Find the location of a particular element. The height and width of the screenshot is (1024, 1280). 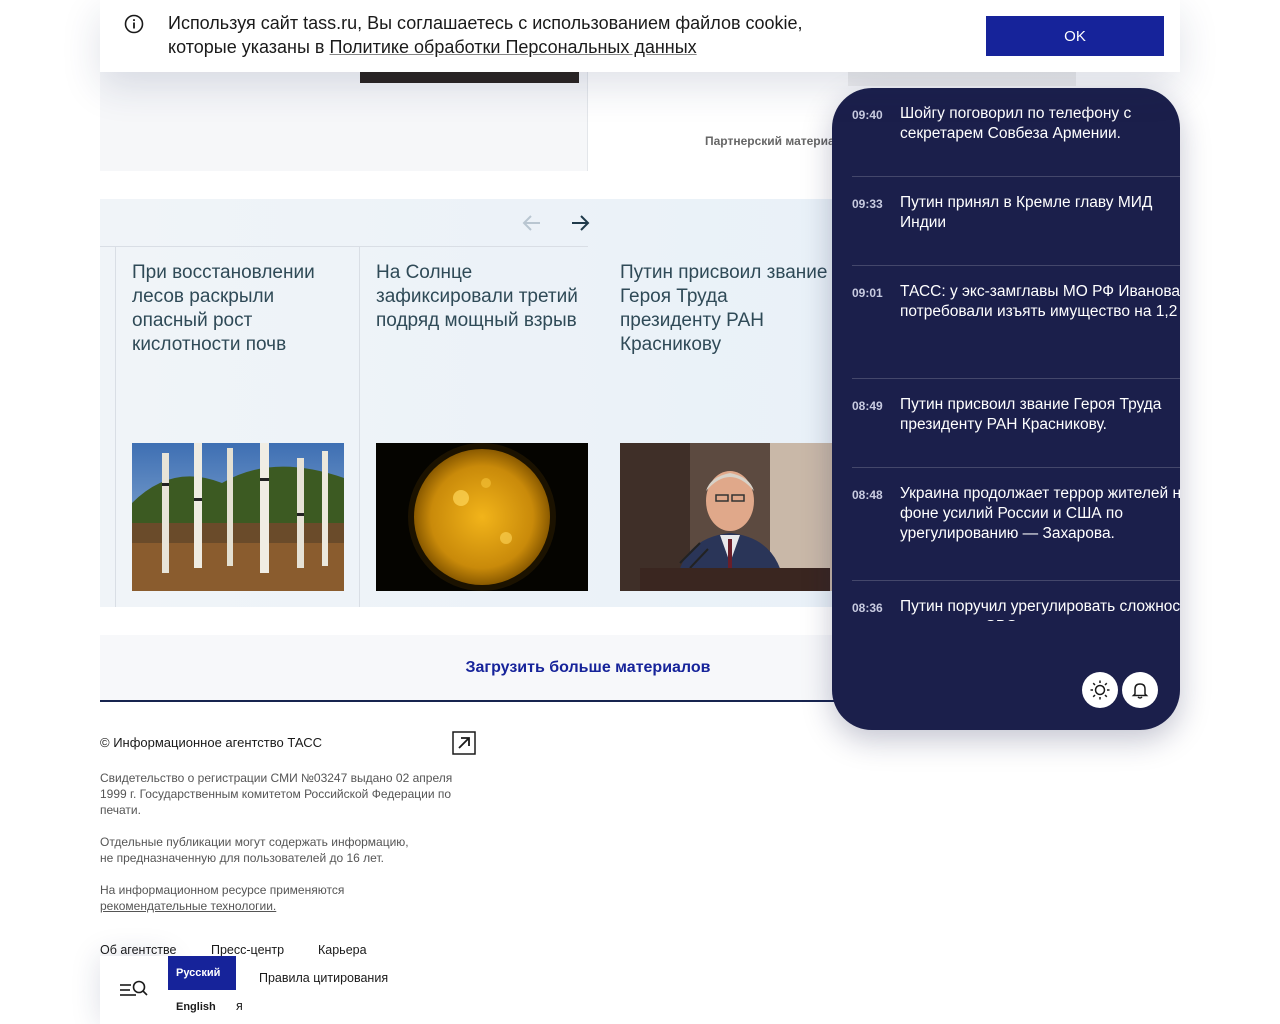

partner-label: Партнерский материал is located at coordinates (774, 141).